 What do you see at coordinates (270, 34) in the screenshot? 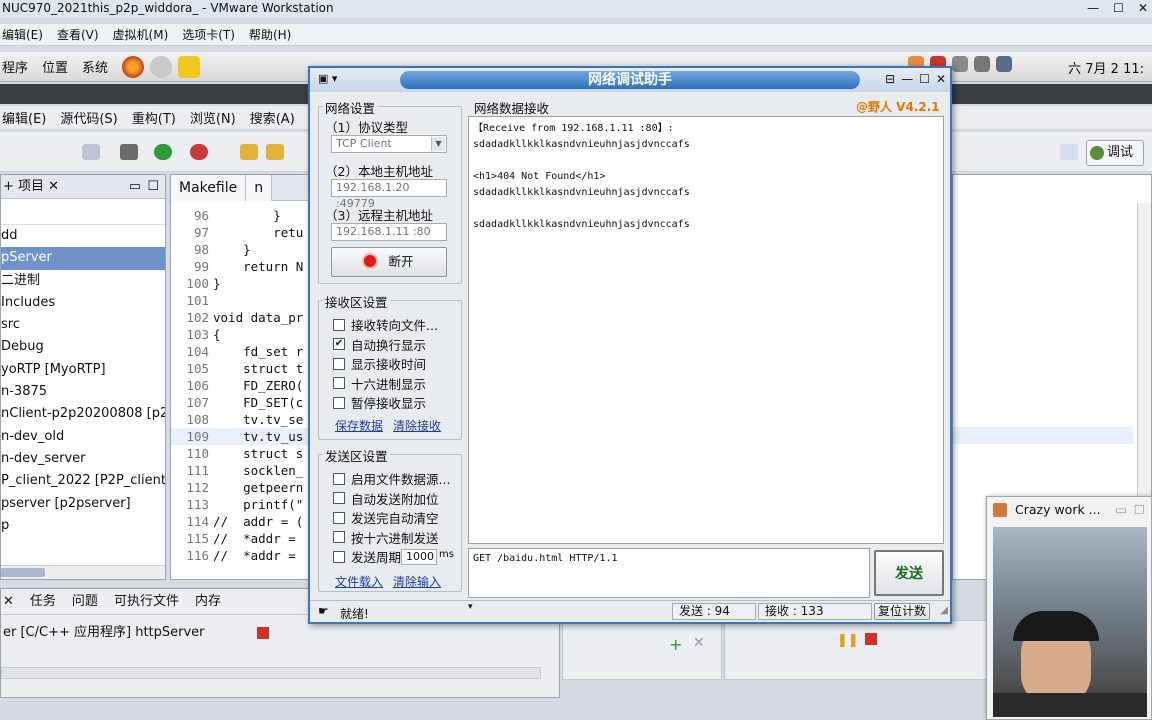
I see `vmware-menu-help: 帮助(H)` at bounding box center [270, 34].